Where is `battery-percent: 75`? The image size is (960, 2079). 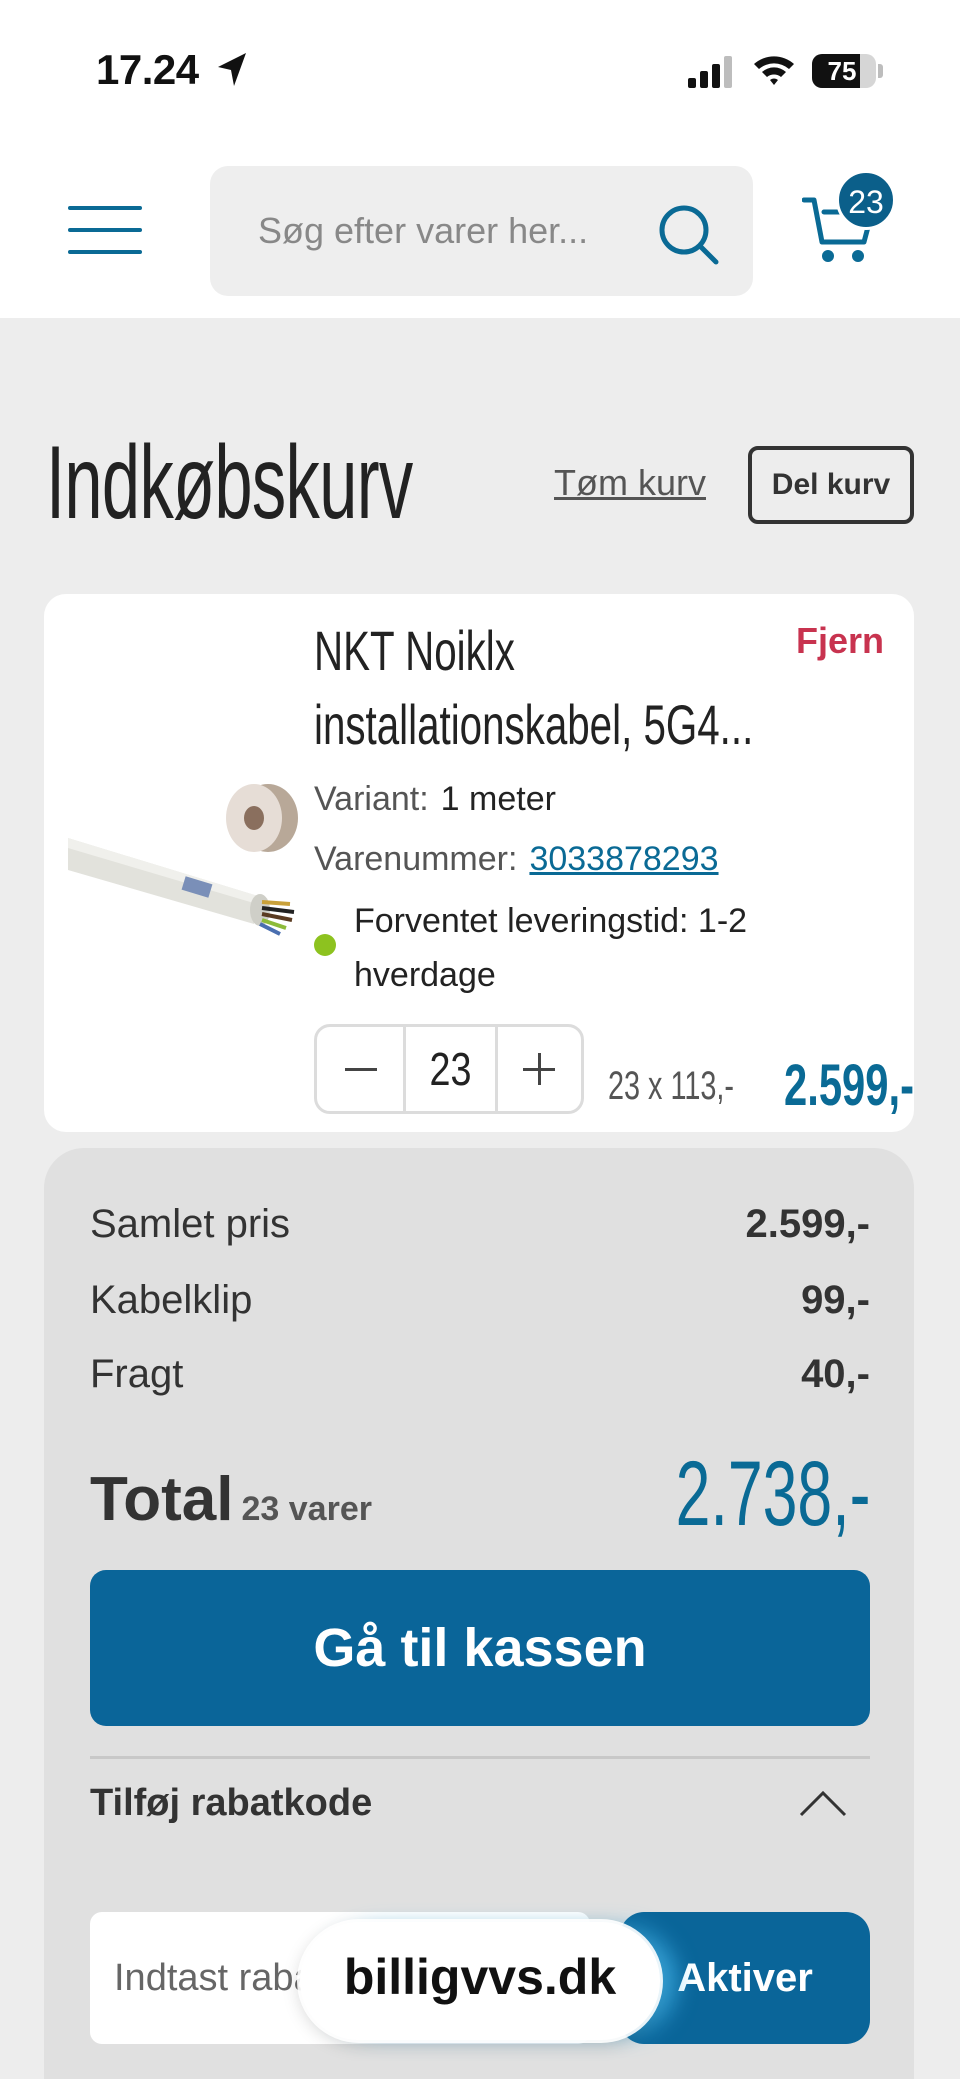
battery-percent: 75 is located at coordinates (842, 71).